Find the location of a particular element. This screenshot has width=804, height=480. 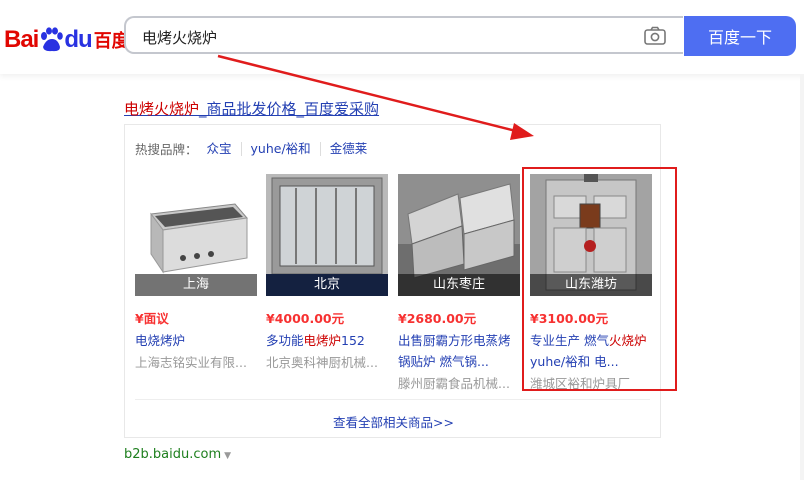

product-location: 上海 is located at coordinates (196, 285).